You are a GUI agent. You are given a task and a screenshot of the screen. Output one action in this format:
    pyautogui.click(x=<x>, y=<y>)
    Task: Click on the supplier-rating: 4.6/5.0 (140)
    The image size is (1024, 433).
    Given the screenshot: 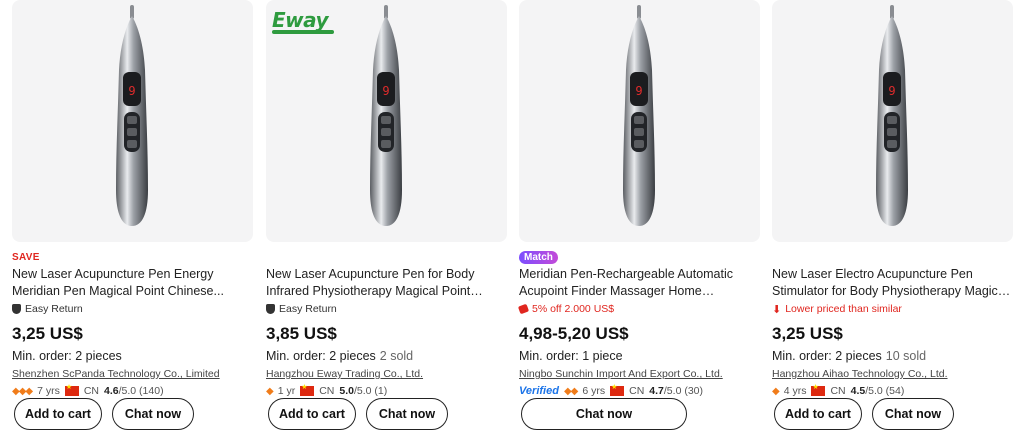 What is the action you would take?
    pyautogui.click(x=134, y=391)
    